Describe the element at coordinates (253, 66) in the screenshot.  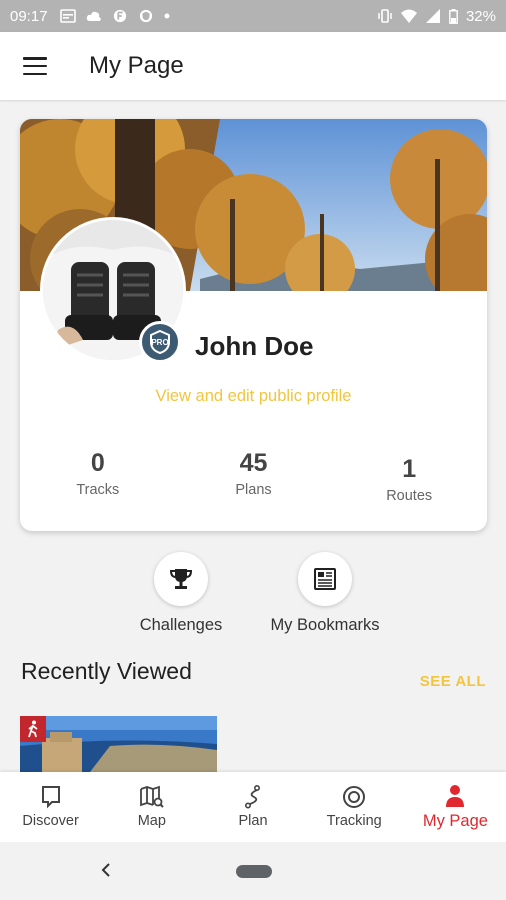
I see `app-bar: My Page` at that location.